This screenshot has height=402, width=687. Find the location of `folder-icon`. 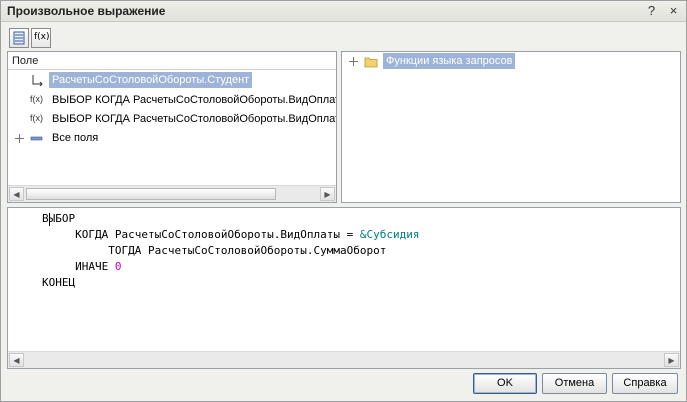

folder-icon is located at coordinates (371, 61).